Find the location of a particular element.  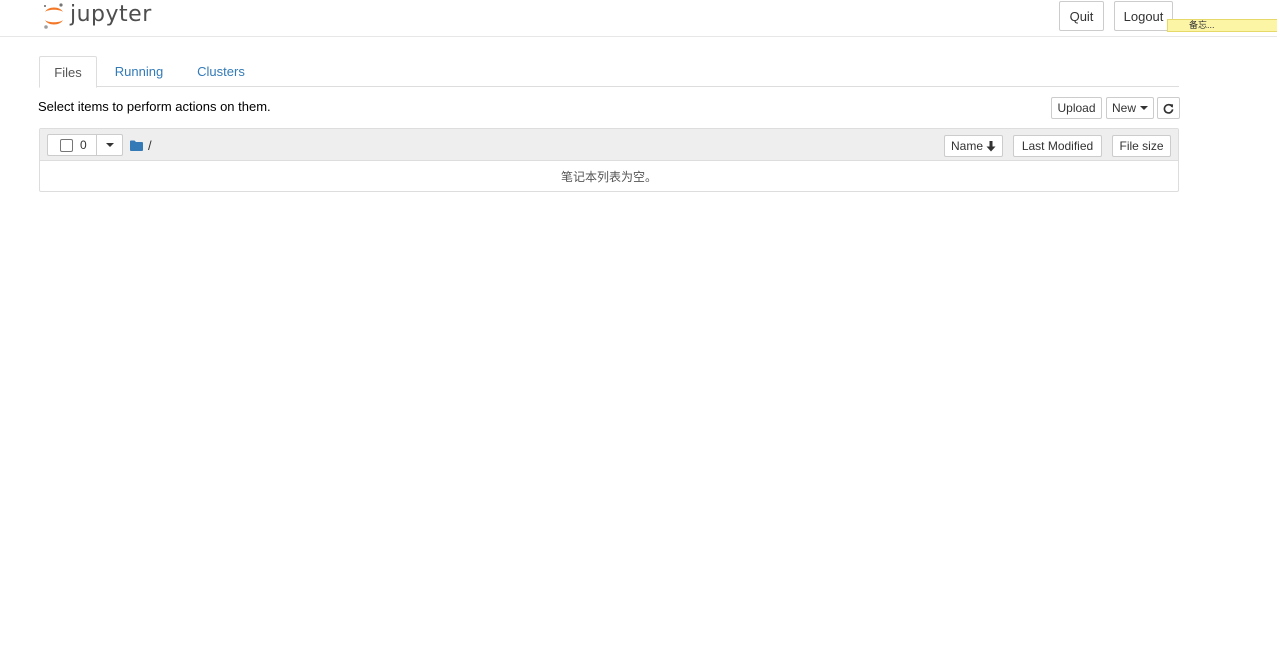

tab-running: Running is located at coordinates (139, 71).